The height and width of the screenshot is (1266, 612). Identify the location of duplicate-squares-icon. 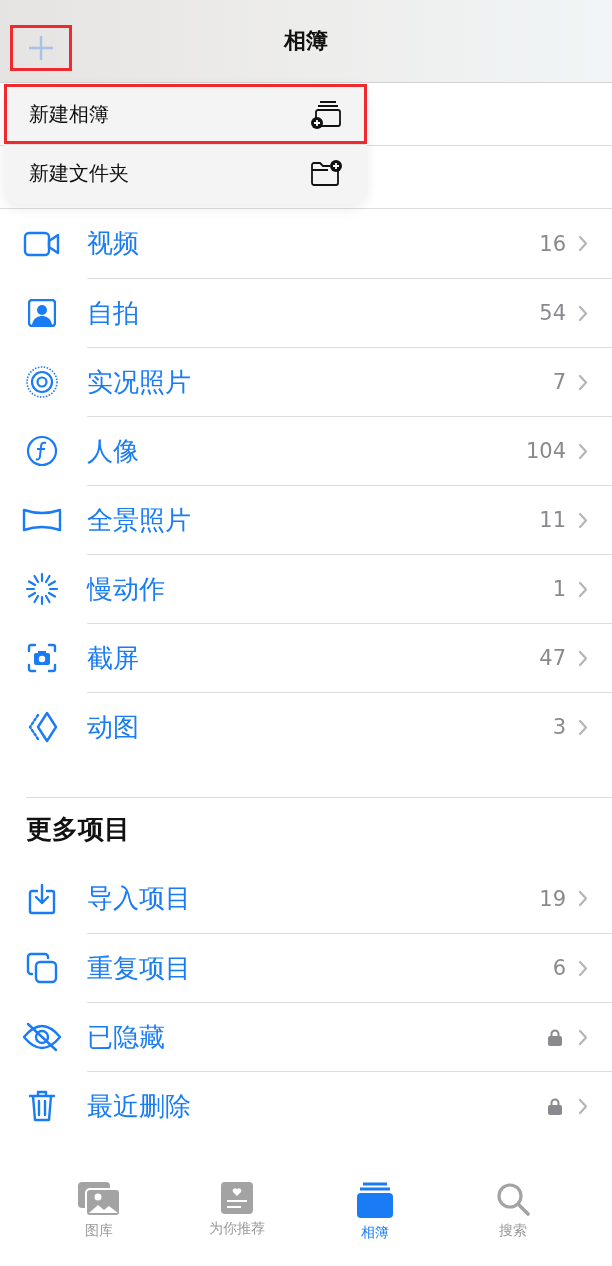
(41, 967).